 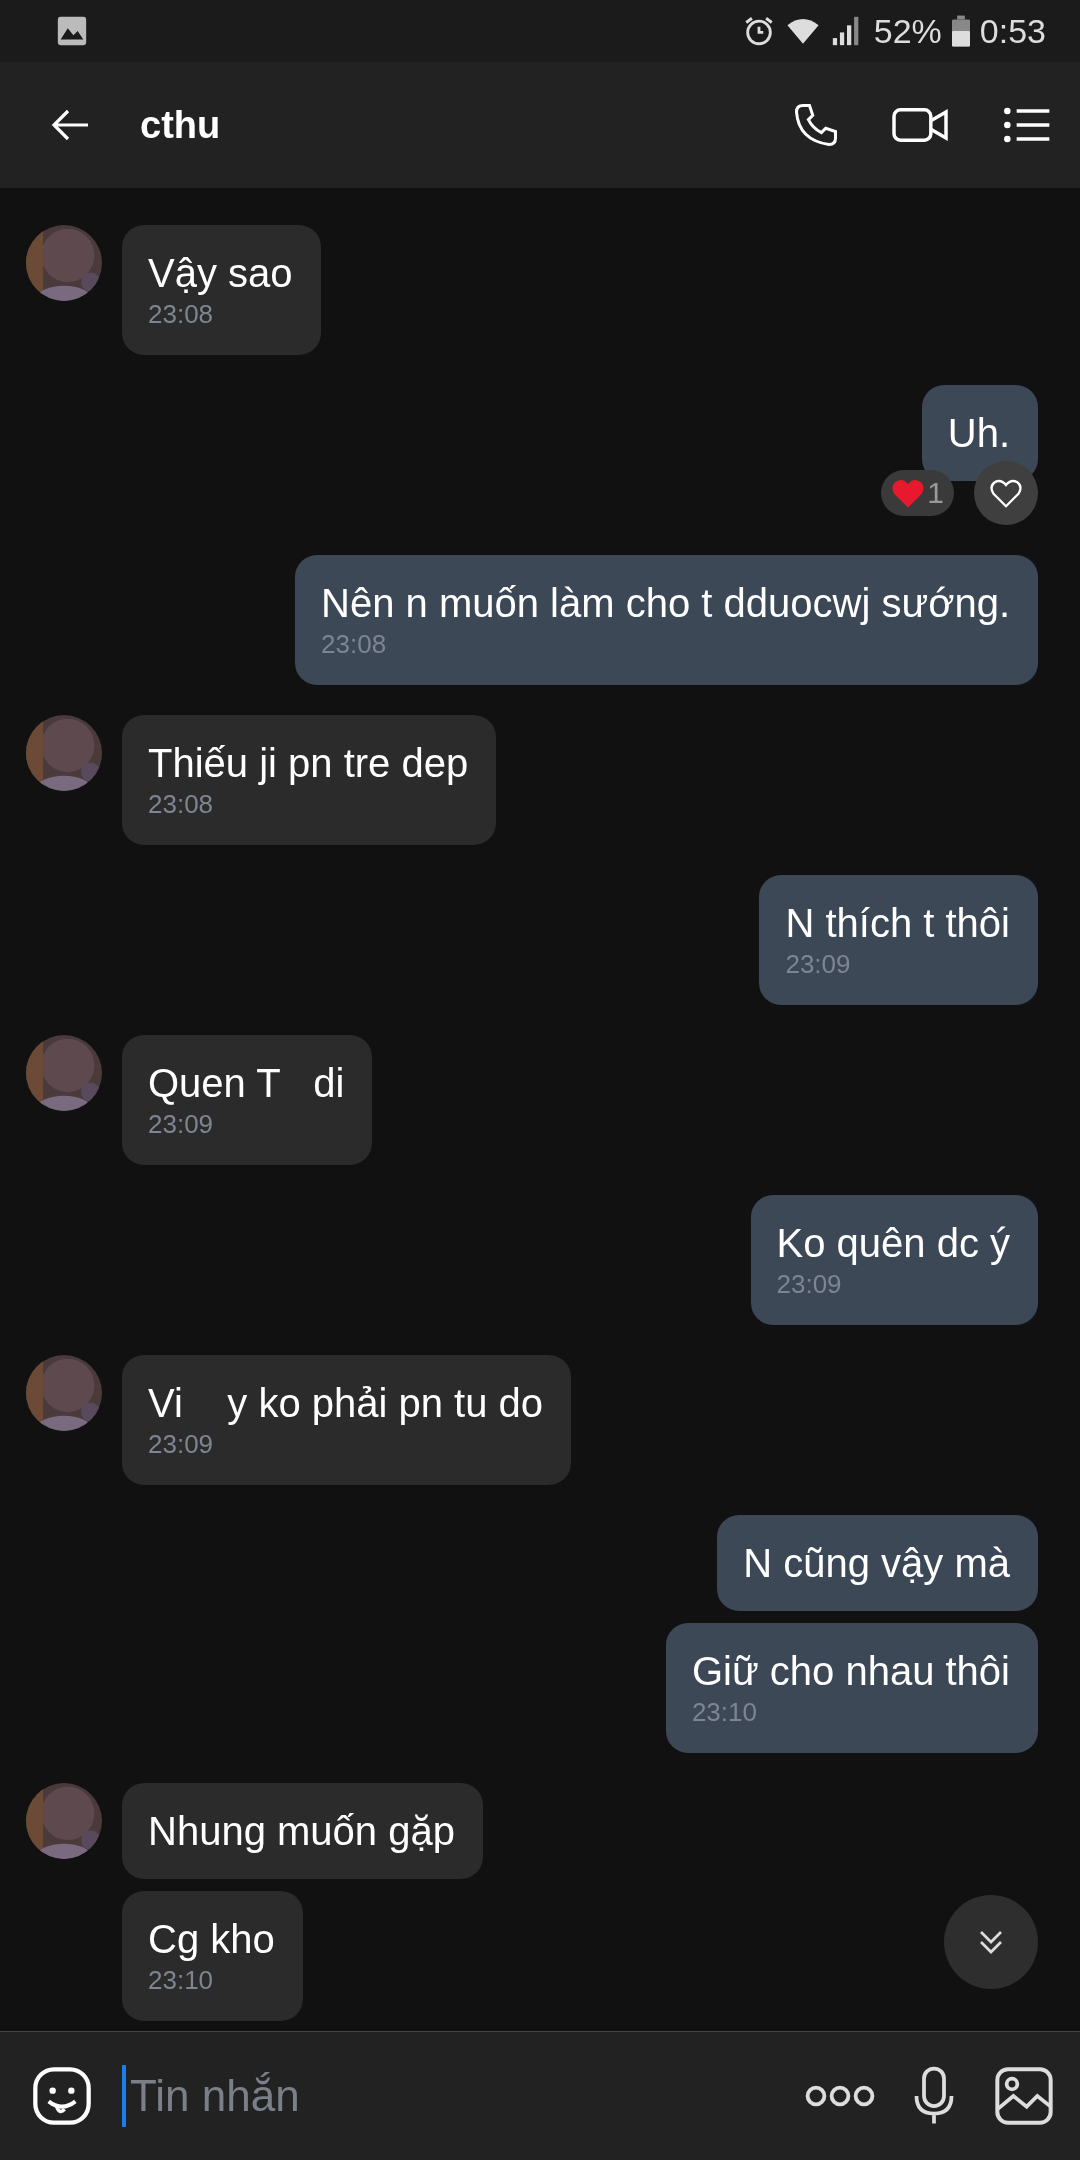 I want to click on heart-icon, so click(x=908, y=493).